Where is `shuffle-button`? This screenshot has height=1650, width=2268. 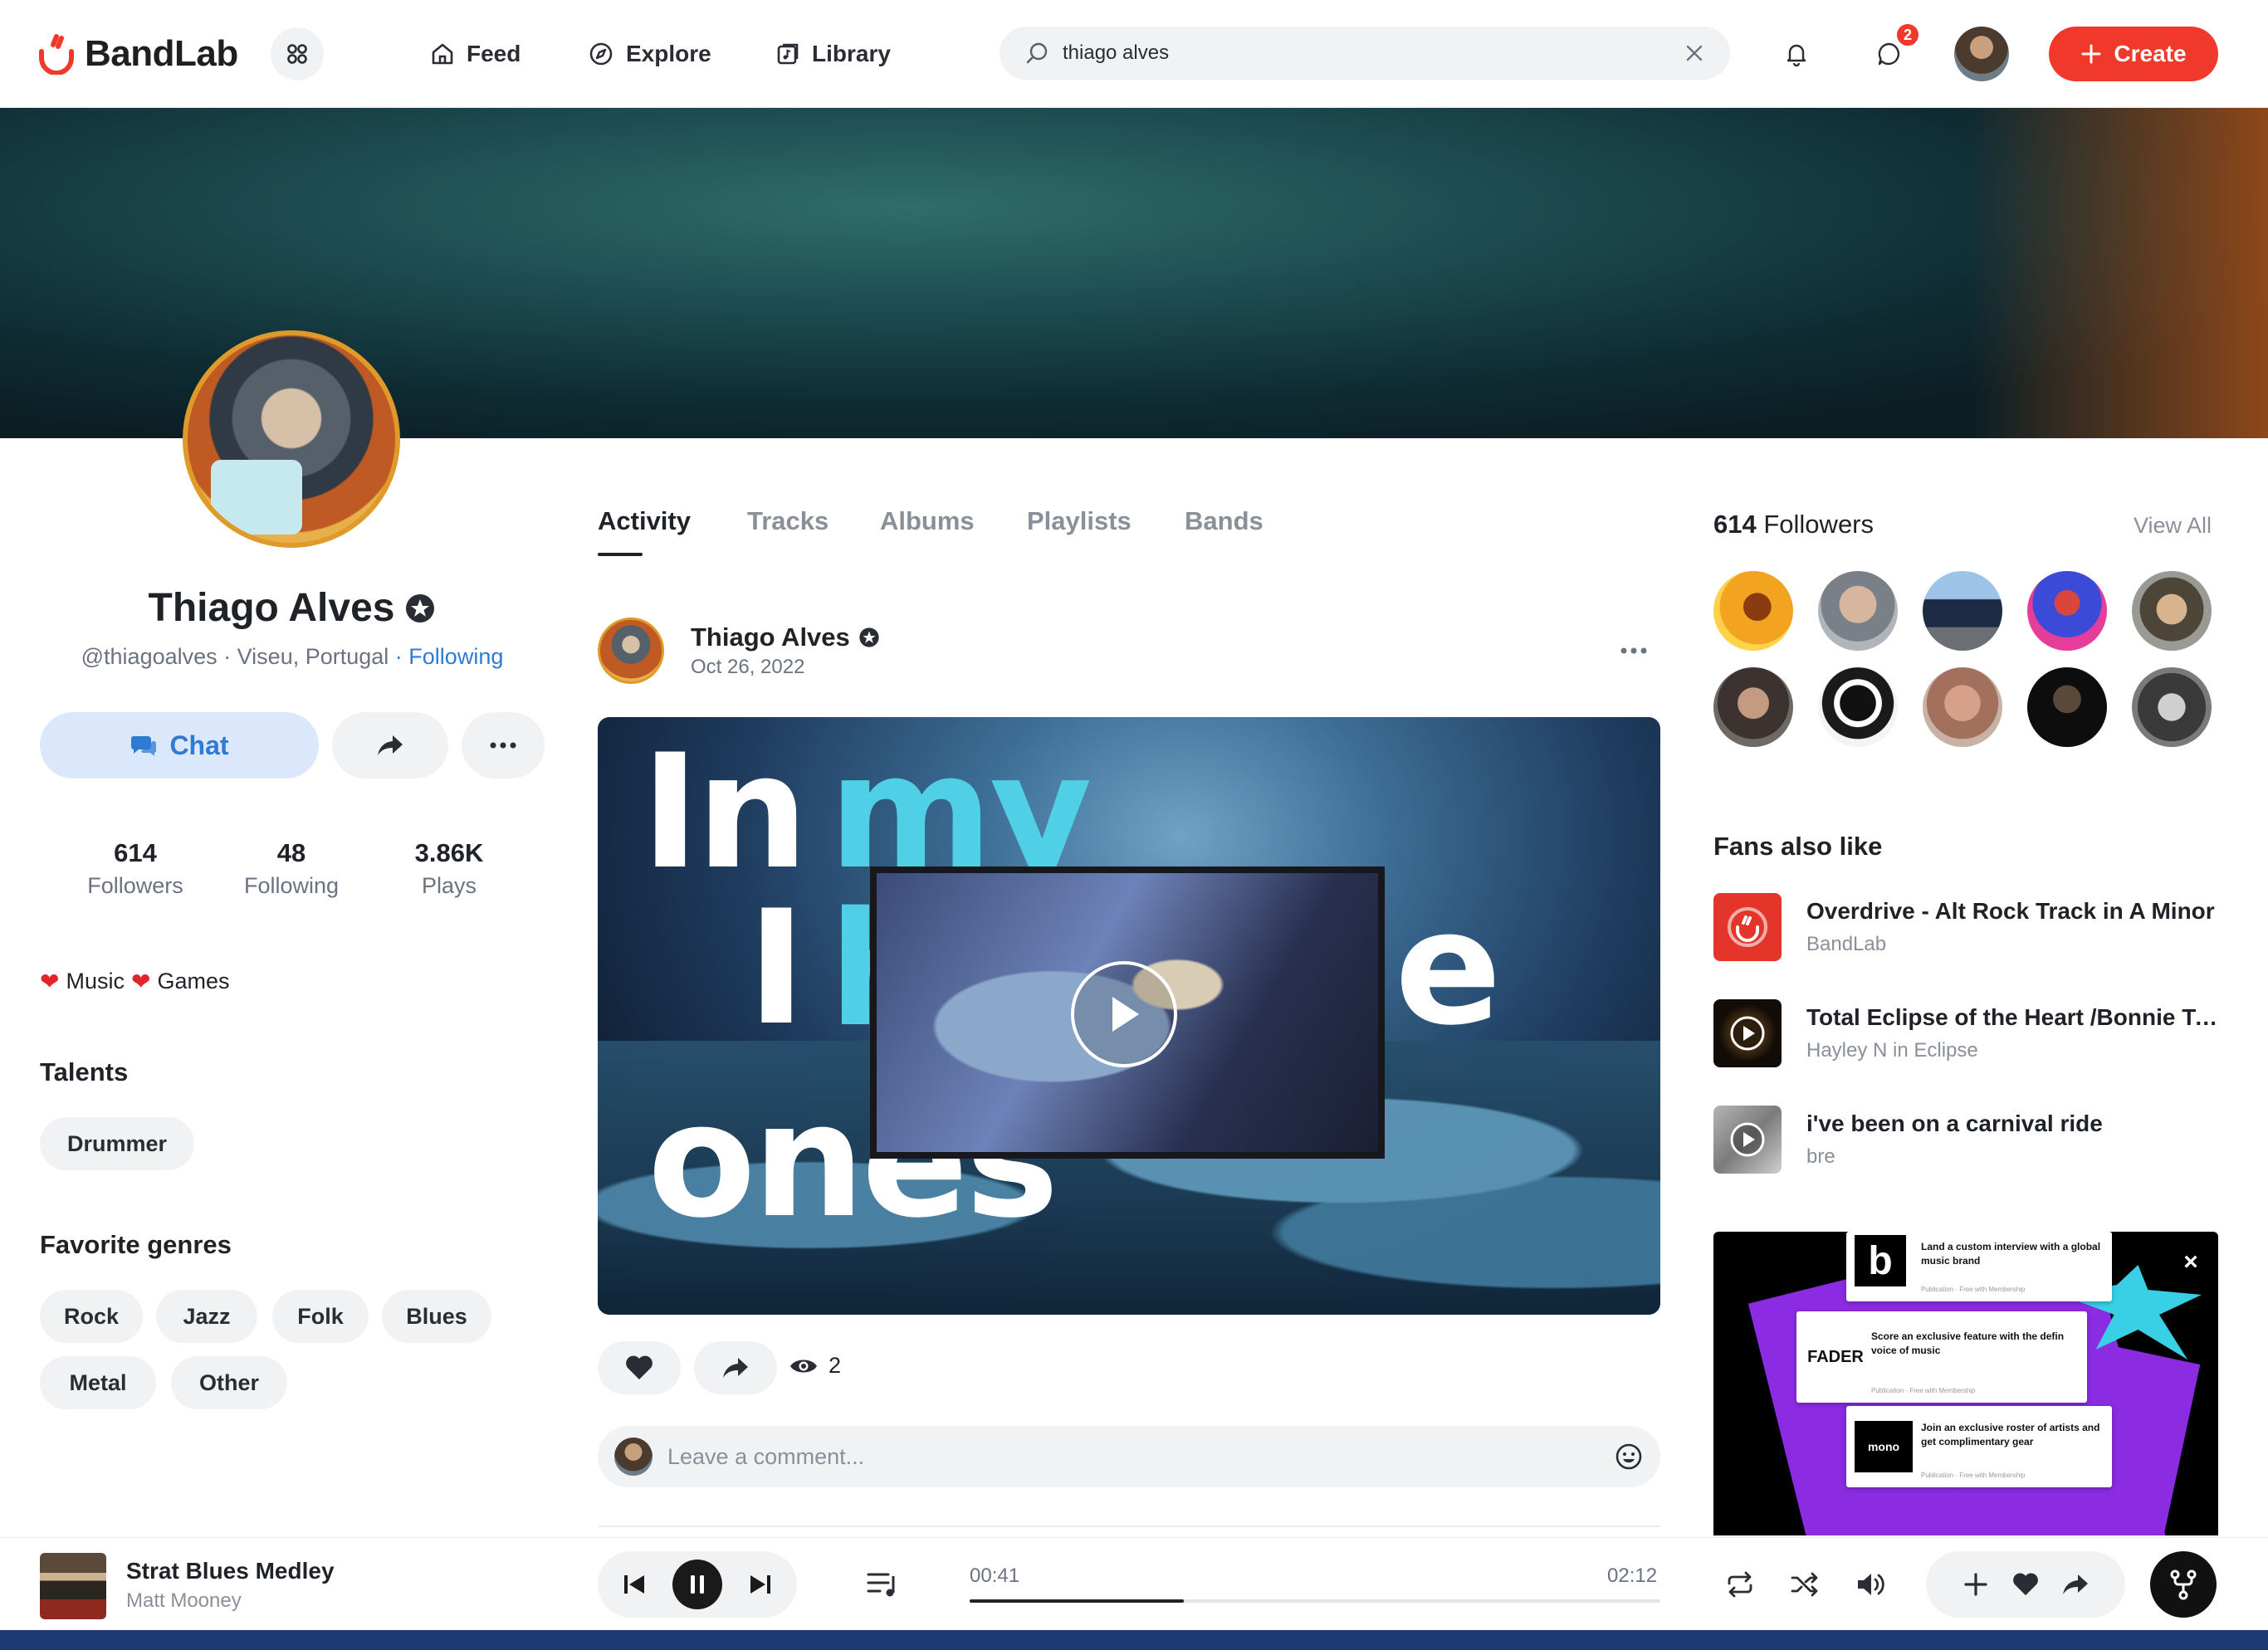
shuffle-button is located at coordinates (1805, 1584).